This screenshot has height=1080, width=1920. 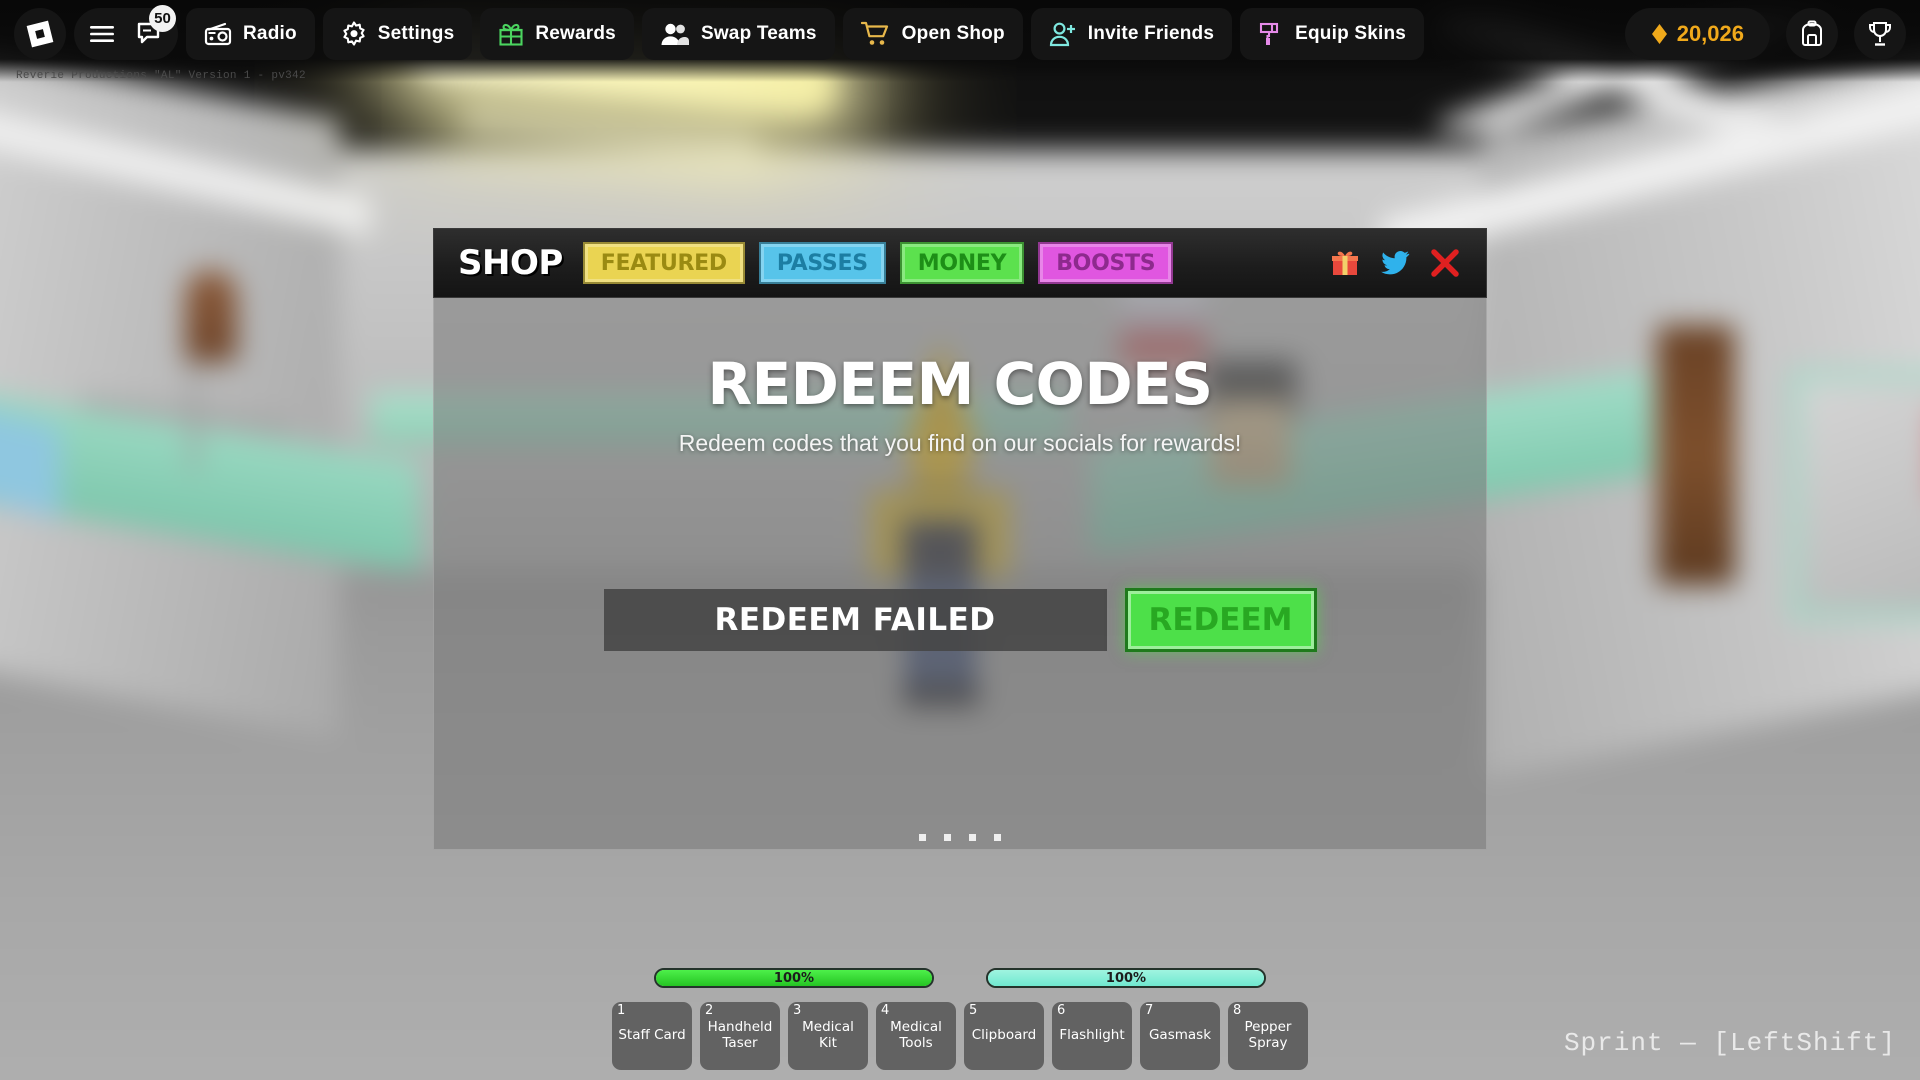 I want to click on topbar-button-label: Invite Friends, so click(x=1151, y=33).